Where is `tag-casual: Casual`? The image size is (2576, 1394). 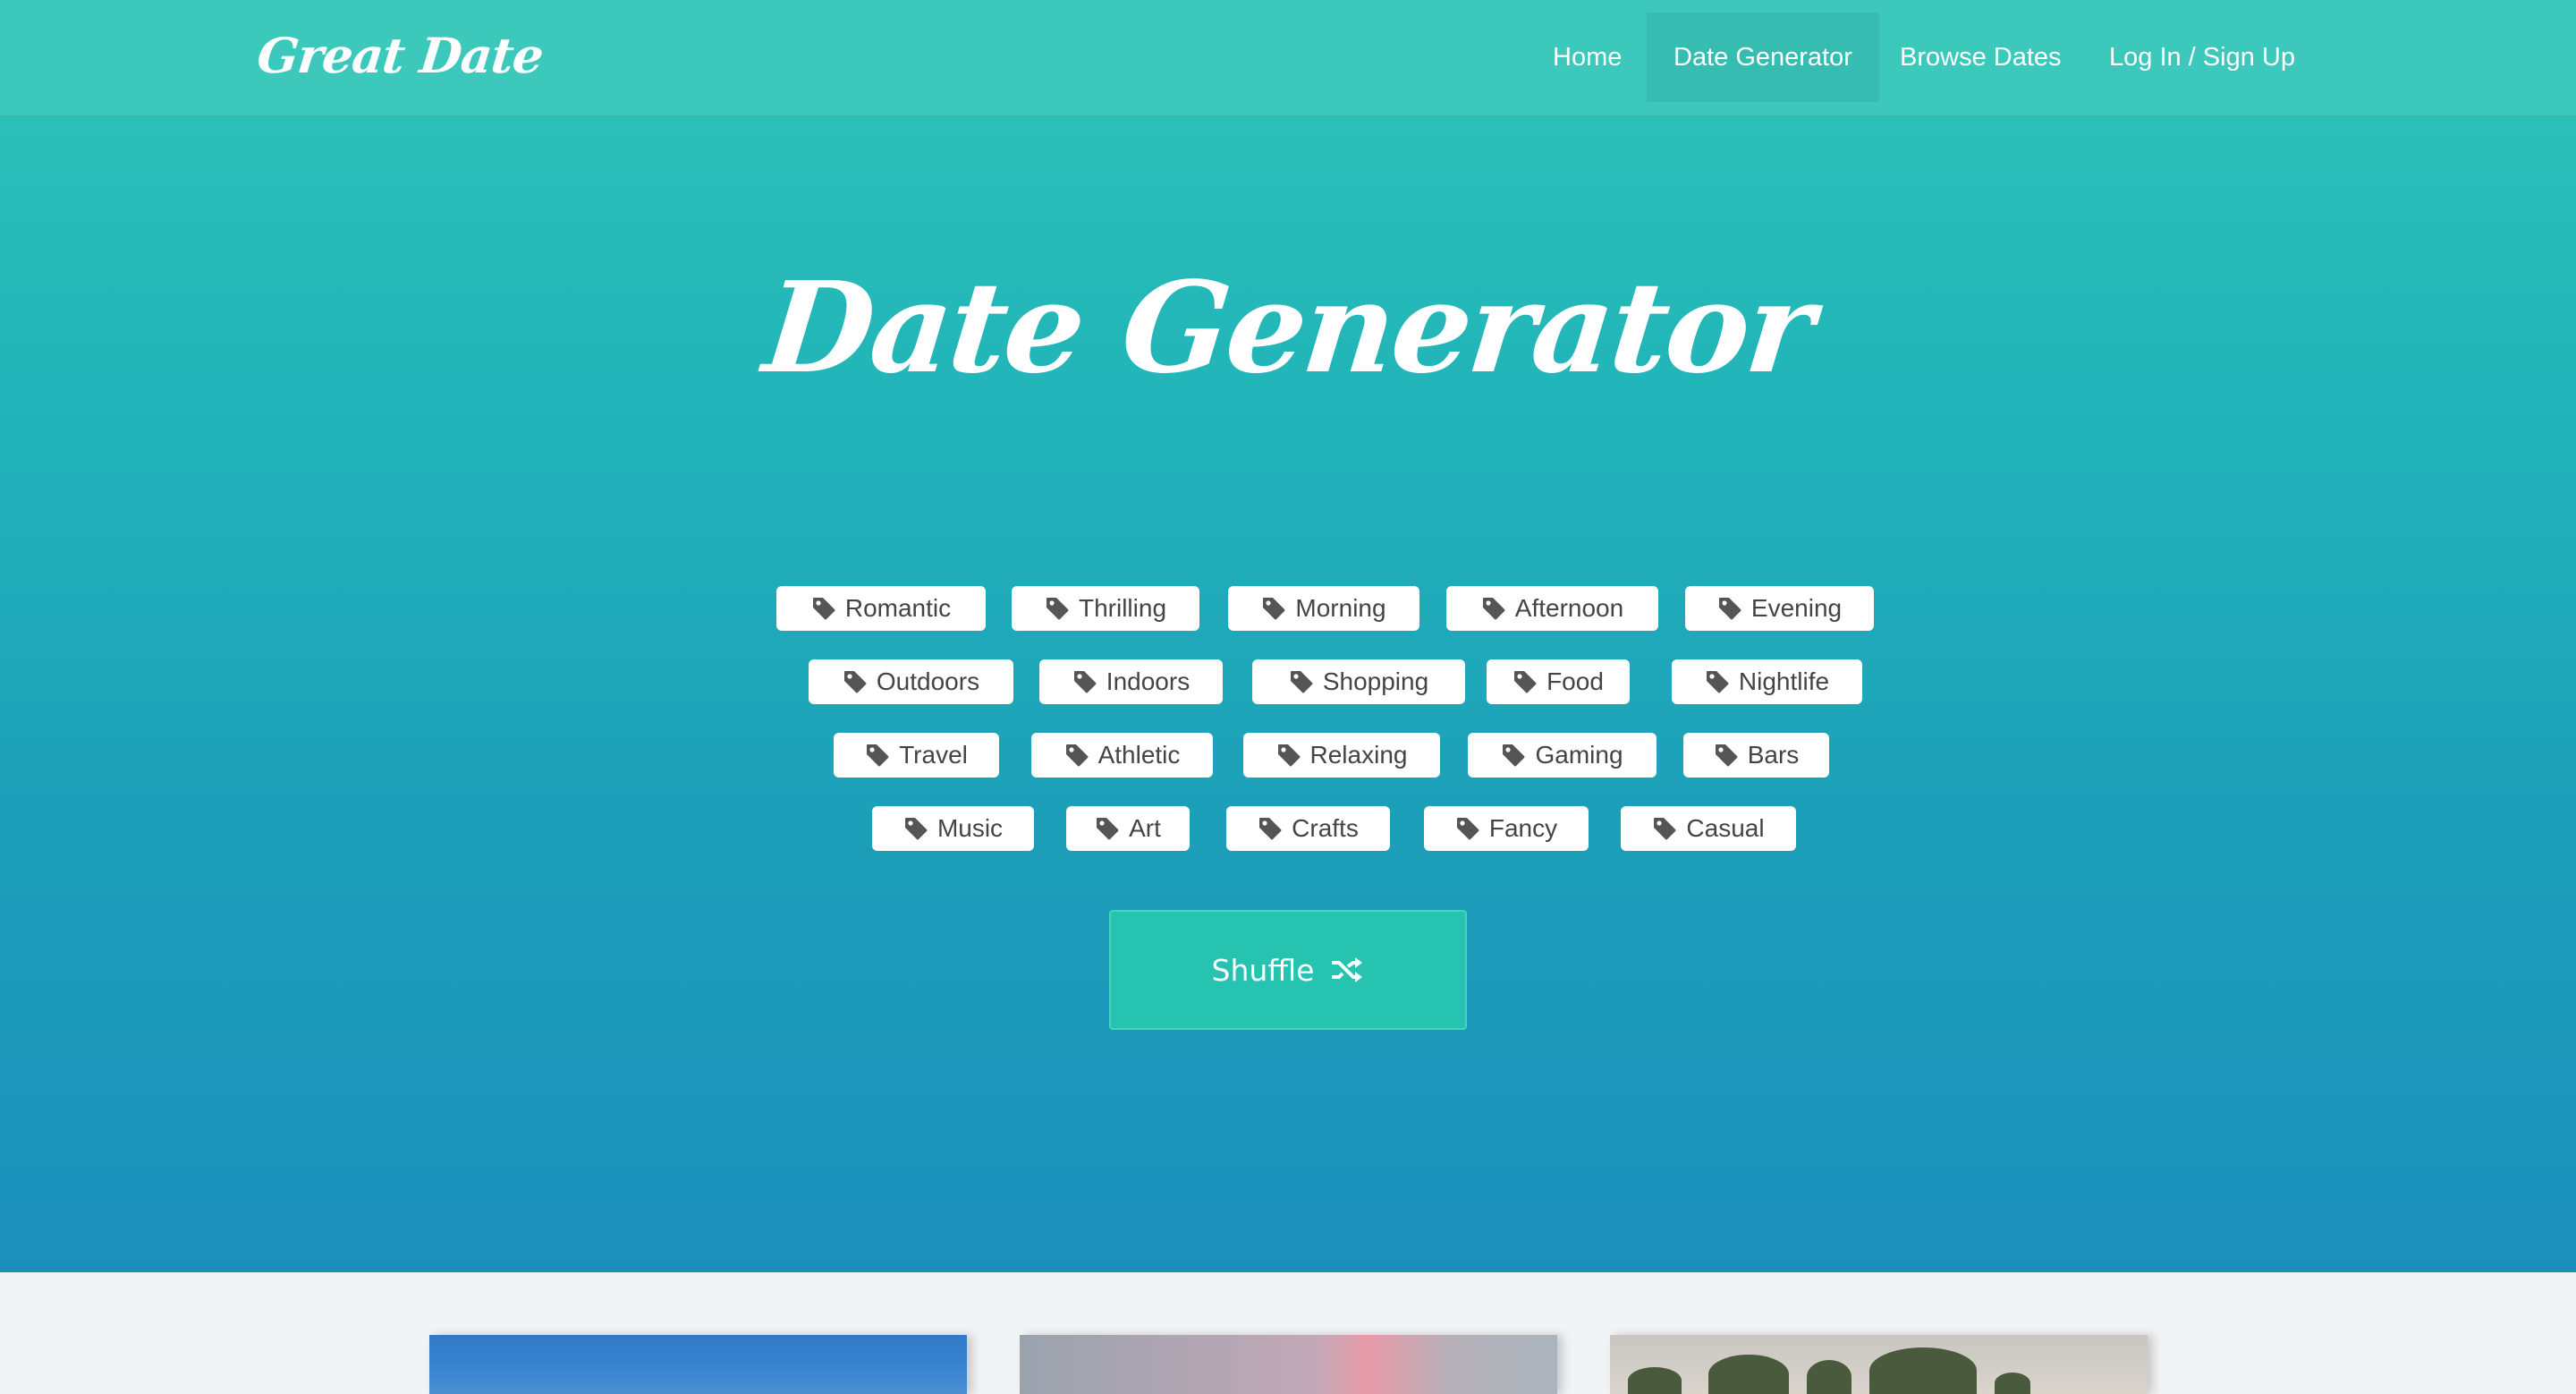
tag-casual: Casual is located at coordinates (1708, 828).